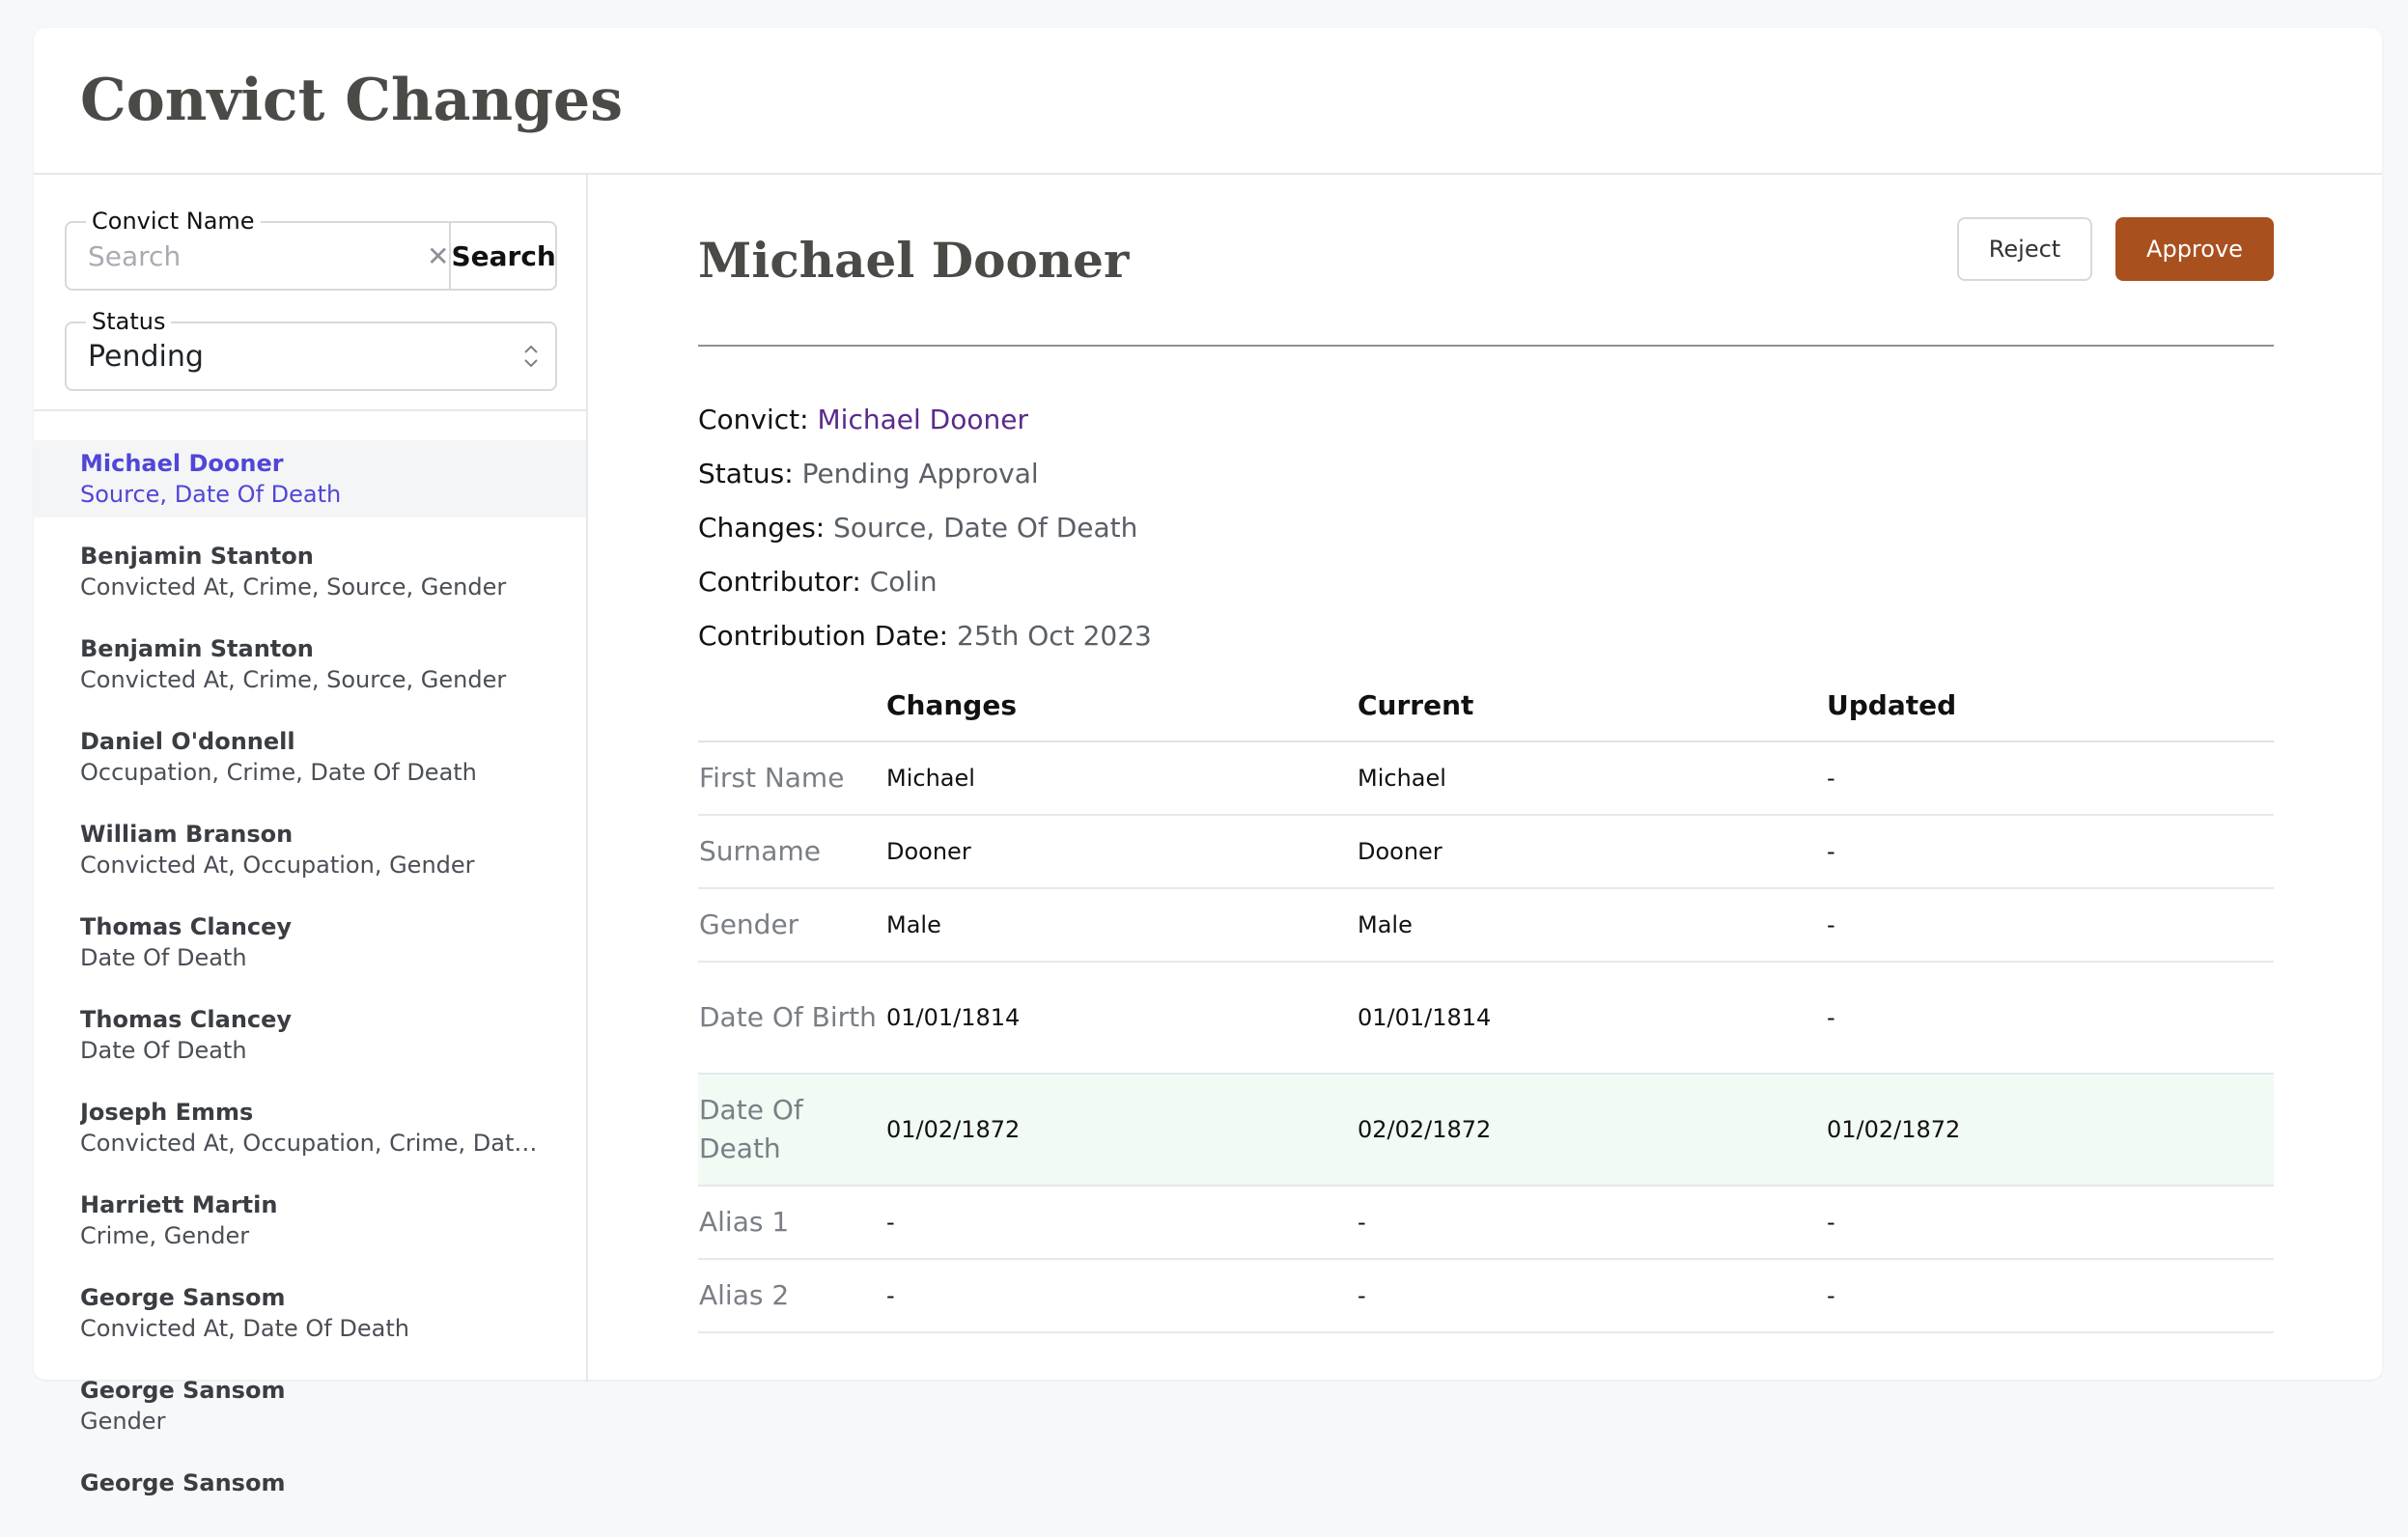 The height and width of the screenshot is (1537, 2408). Describe the element at coordinates (129, 321) in the screenshot. I see `status-legend: Status` at that location.